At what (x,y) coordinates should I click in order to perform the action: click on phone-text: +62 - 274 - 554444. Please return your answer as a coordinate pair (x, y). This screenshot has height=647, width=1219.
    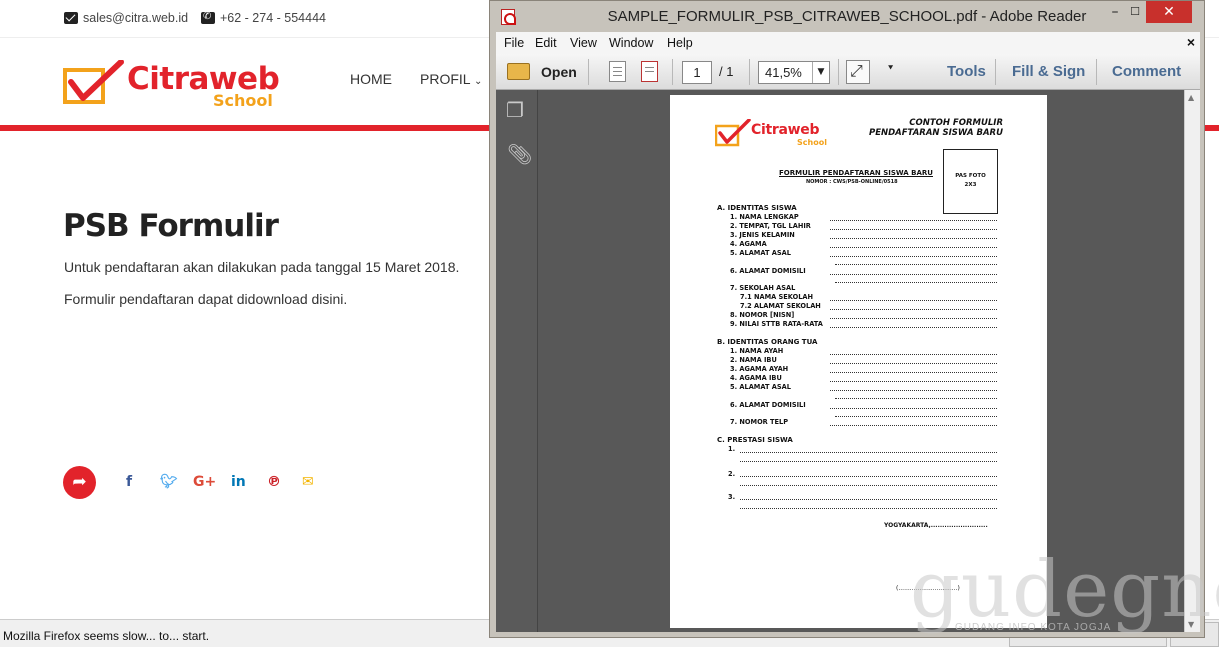
    Looking at the image, I should click on (273, 18).